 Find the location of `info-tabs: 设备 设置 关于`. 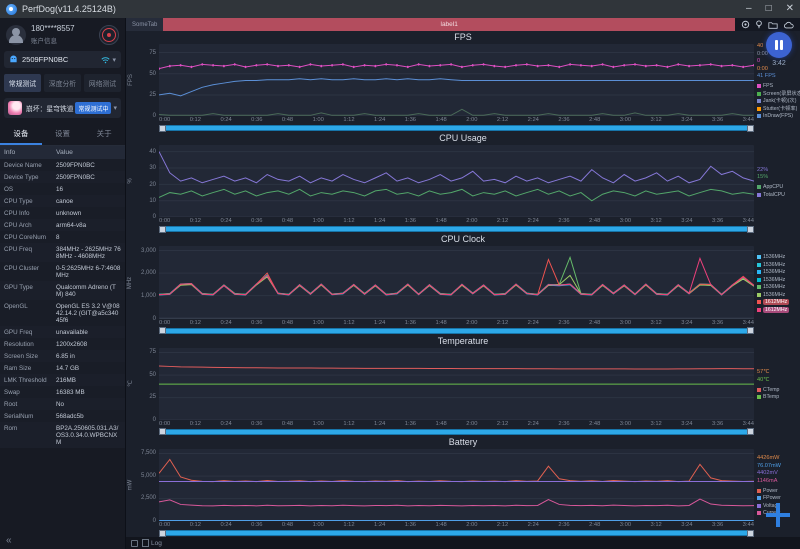

info-tabs: 设备 设置 关于 is located at coordinates (62, 135).